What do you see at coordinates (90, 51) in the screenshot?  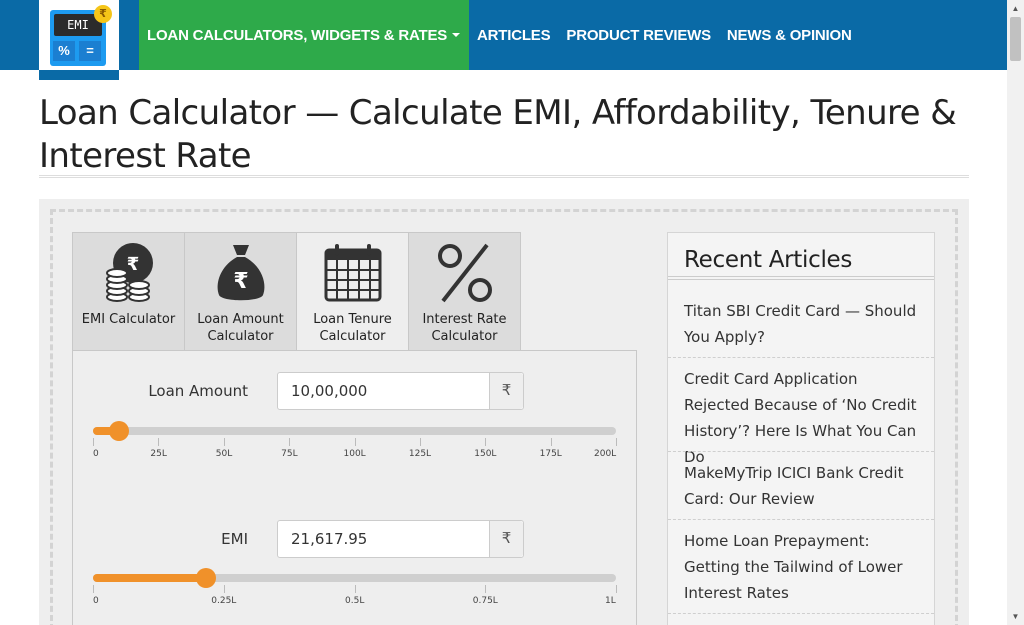 I see `logo-equals-key: =` at bounding box center [90, 51].